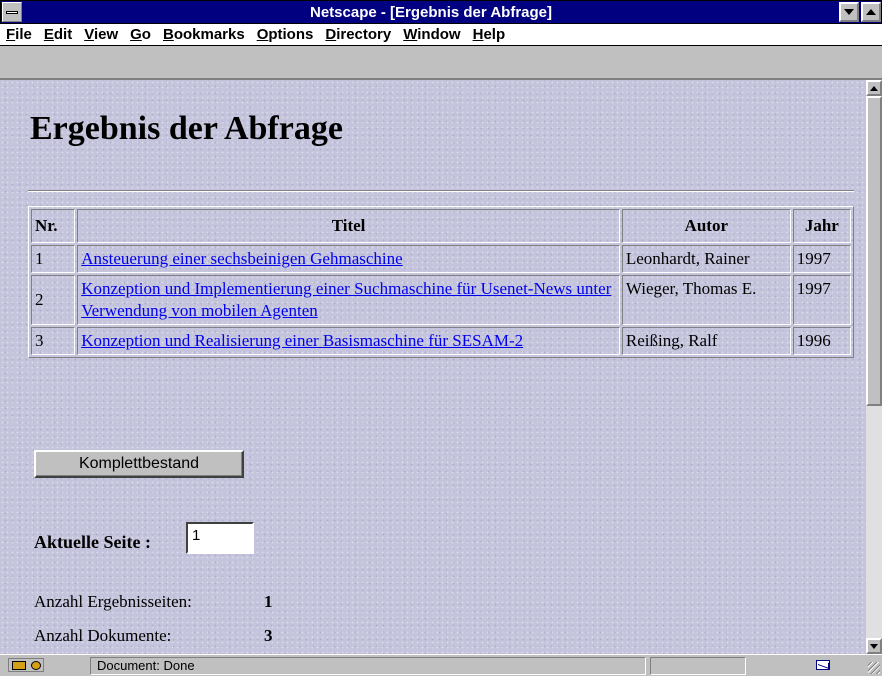 This screenshot has height=676, width=882. I want to click on menu-go: Go, so click(142, 34).